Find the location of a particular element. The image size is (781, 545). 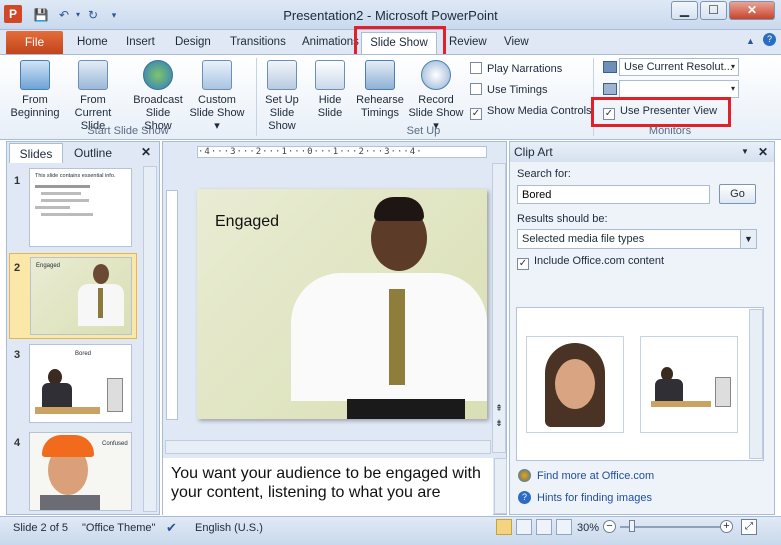

horizontal-ruler: ·4···3···2···1···0···1···2···3···4· is located at coordinates (342, 152).